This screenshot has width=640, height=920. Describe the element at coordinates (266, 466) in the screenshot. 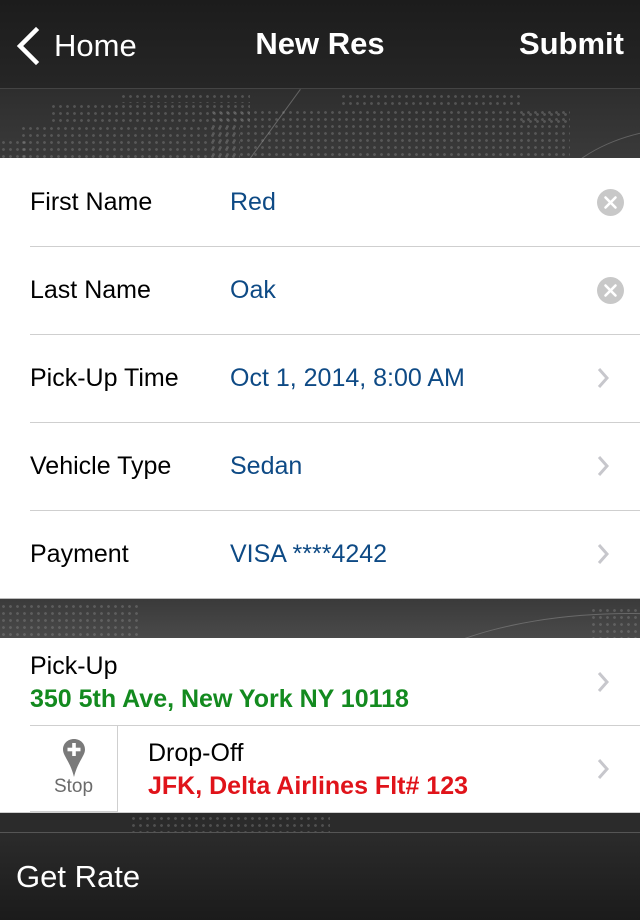

I see `vehicle-type-value: Sedan` at that location.